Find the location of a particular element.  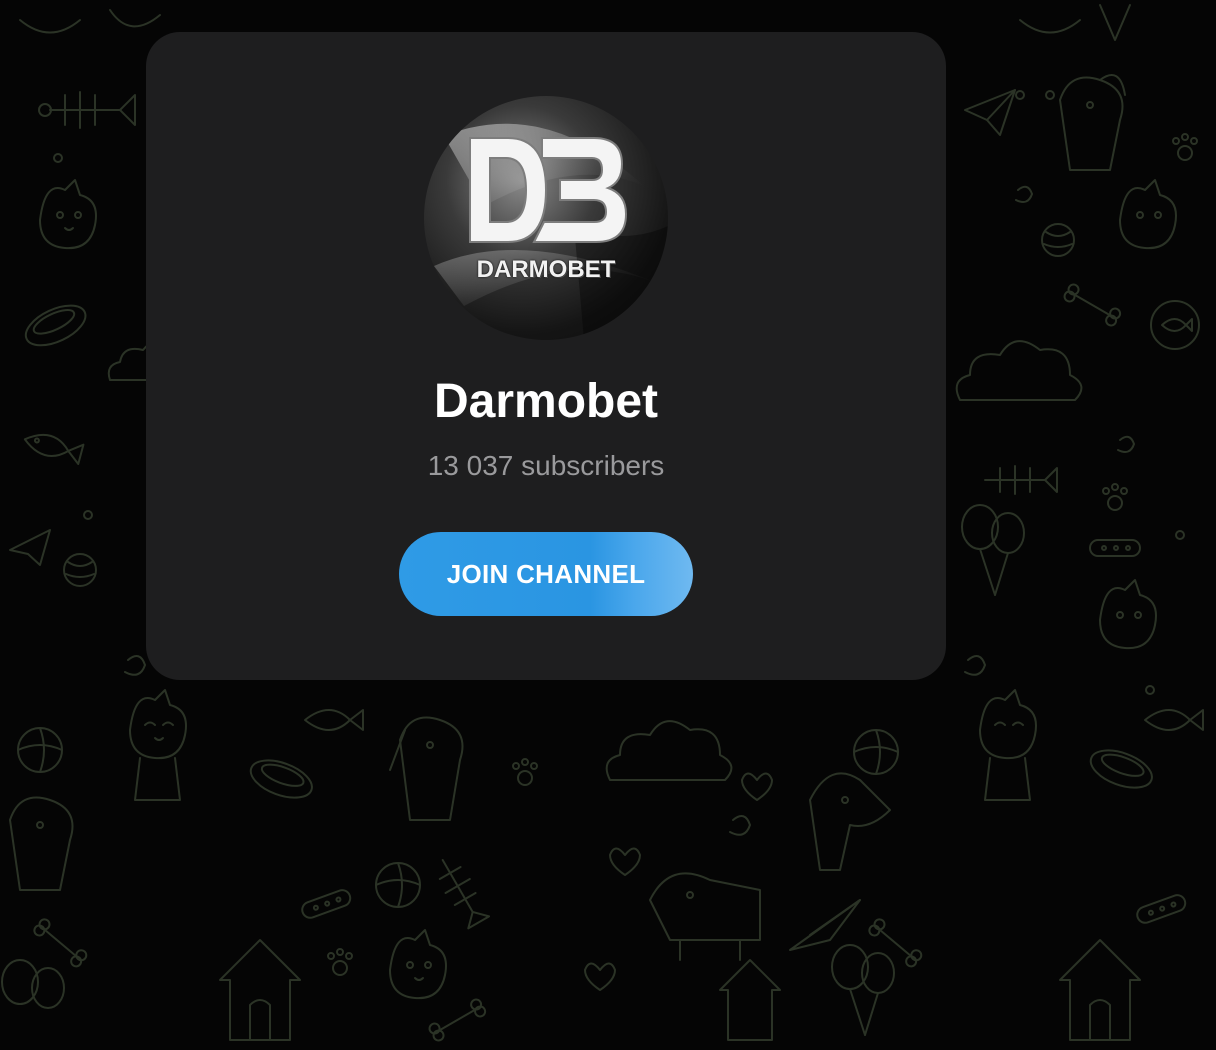

join-channel-button: JOIN CHANNEL is located at coordinates (546, 574).